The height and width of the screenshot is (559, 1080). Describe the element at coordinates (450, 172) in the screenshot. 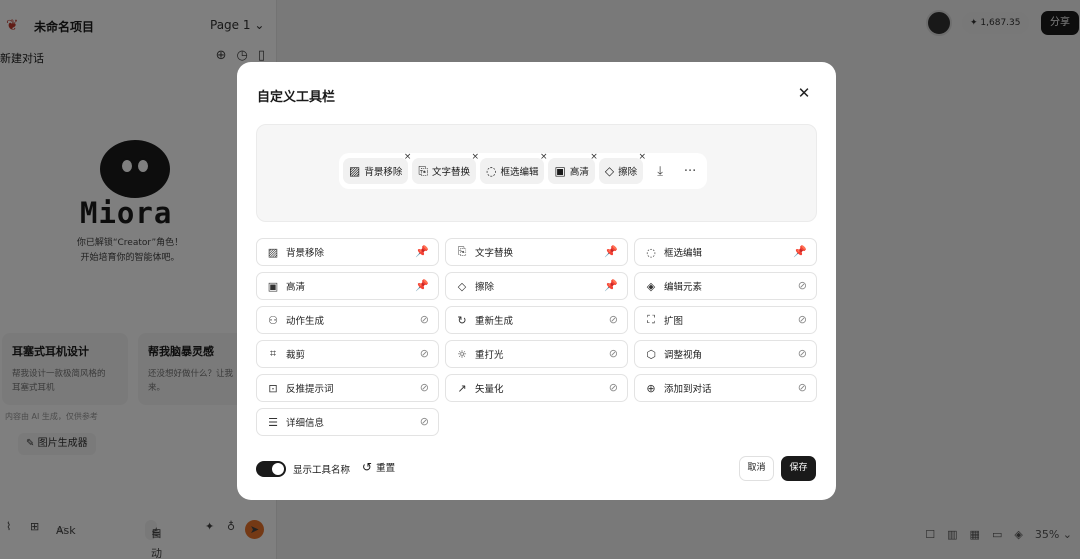

I see `preview-chip-label: 文字替换` at that location.